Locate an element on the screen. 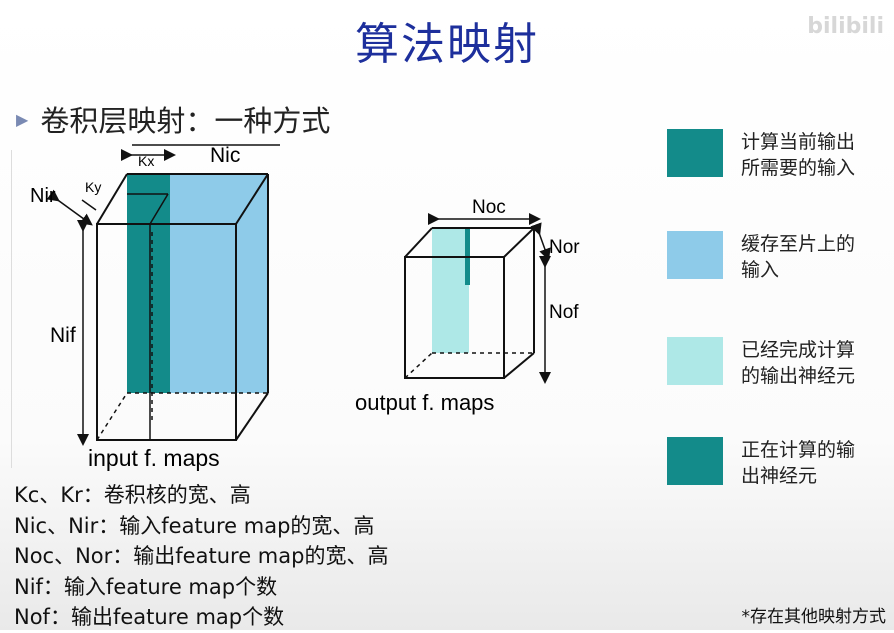  noc-label: Noc is located at coordinates (489, 207).